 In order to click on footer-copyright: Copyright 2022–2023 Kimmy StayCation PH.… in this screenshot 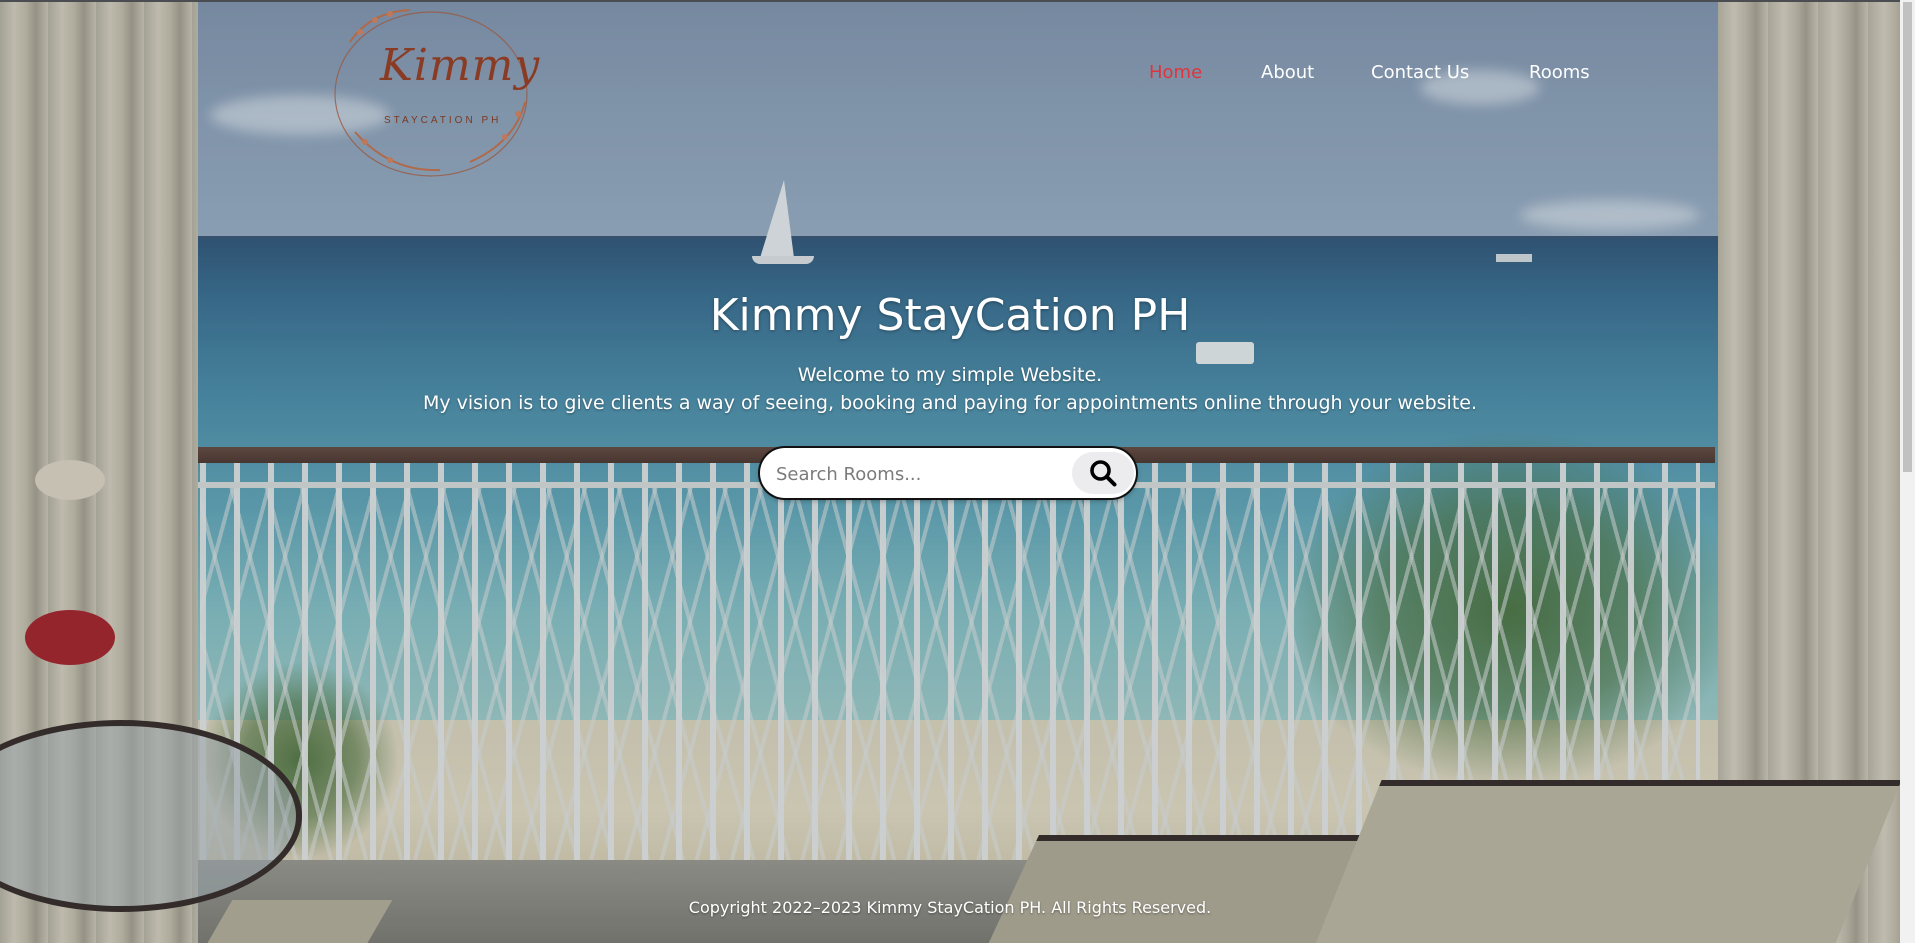, I will do `click(950, 907)`.